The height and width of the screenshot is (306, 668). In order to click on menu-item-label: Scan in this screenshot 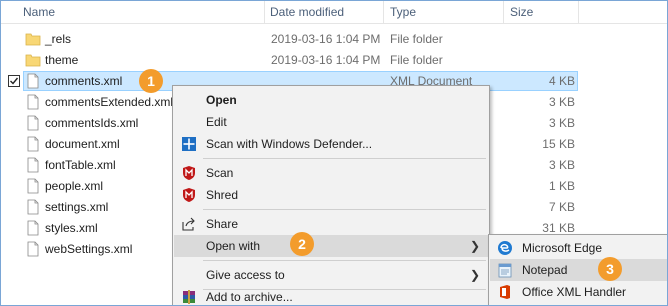, I will do `click(220, 173)`.